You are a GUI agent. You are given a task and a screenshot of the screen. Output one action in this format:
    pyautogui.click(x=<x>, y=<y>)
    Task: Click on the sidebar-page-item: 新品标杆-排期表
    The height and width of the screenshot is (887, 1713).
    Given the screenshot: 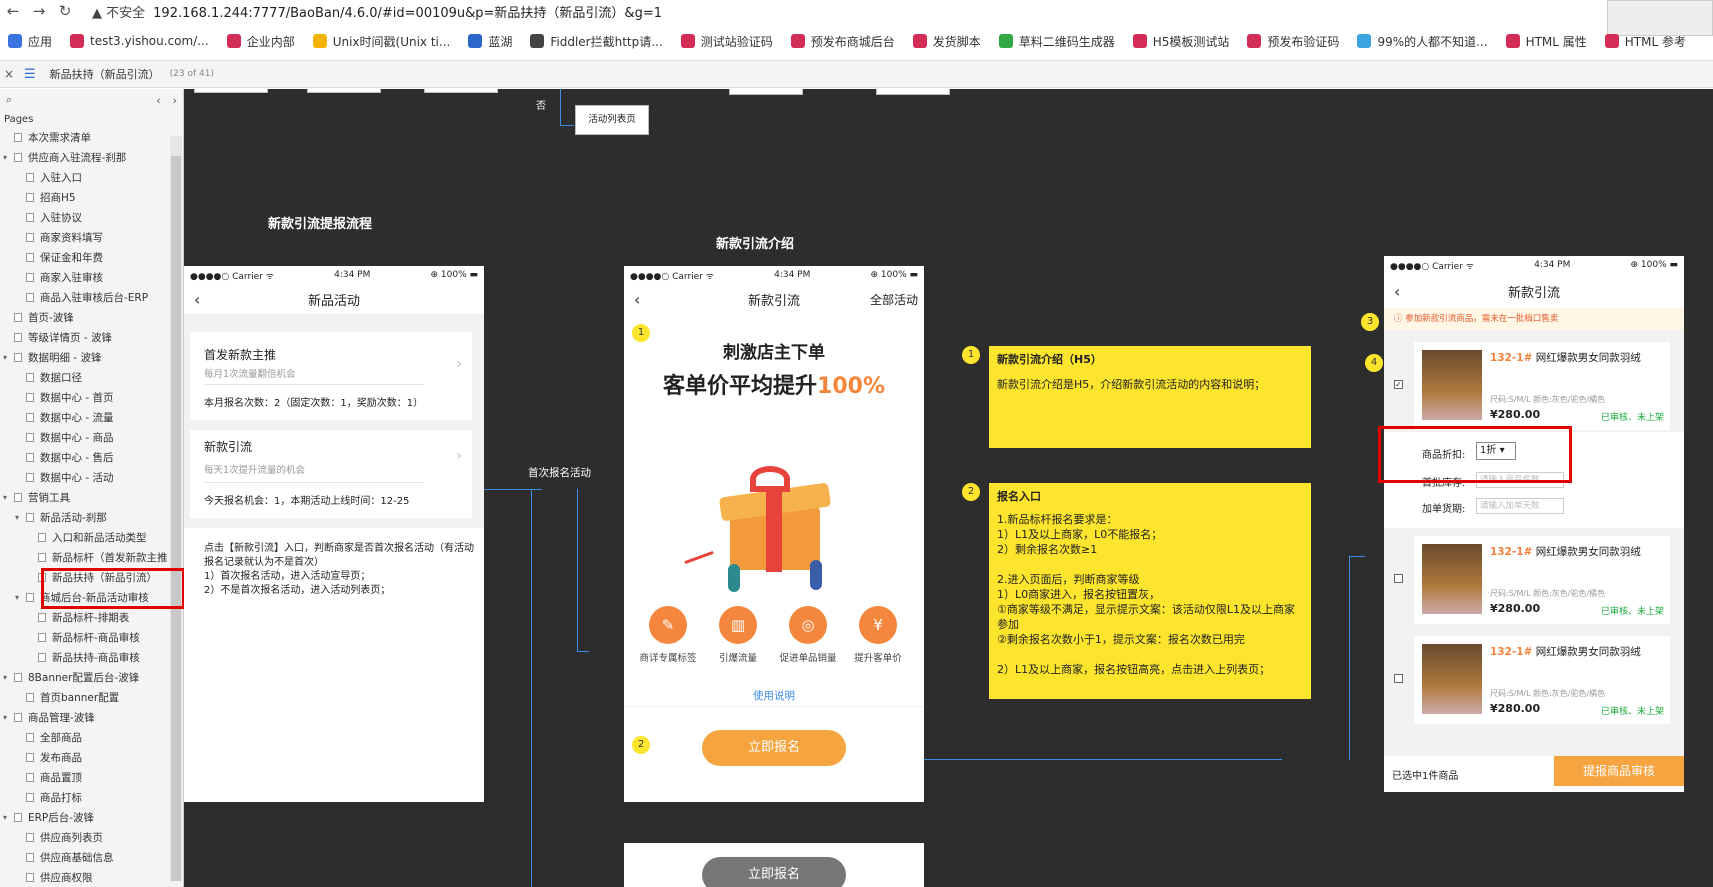 What is the action you would take?
    pyautogui.click(x=91, y=618)
    